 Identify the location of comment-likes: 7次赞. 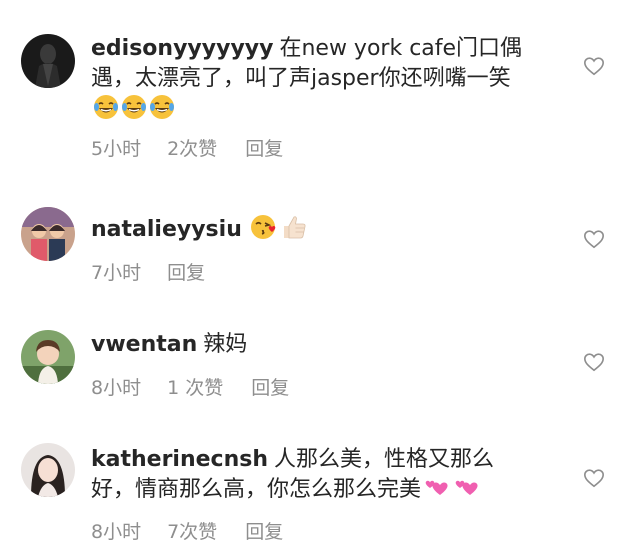
(192, 530).